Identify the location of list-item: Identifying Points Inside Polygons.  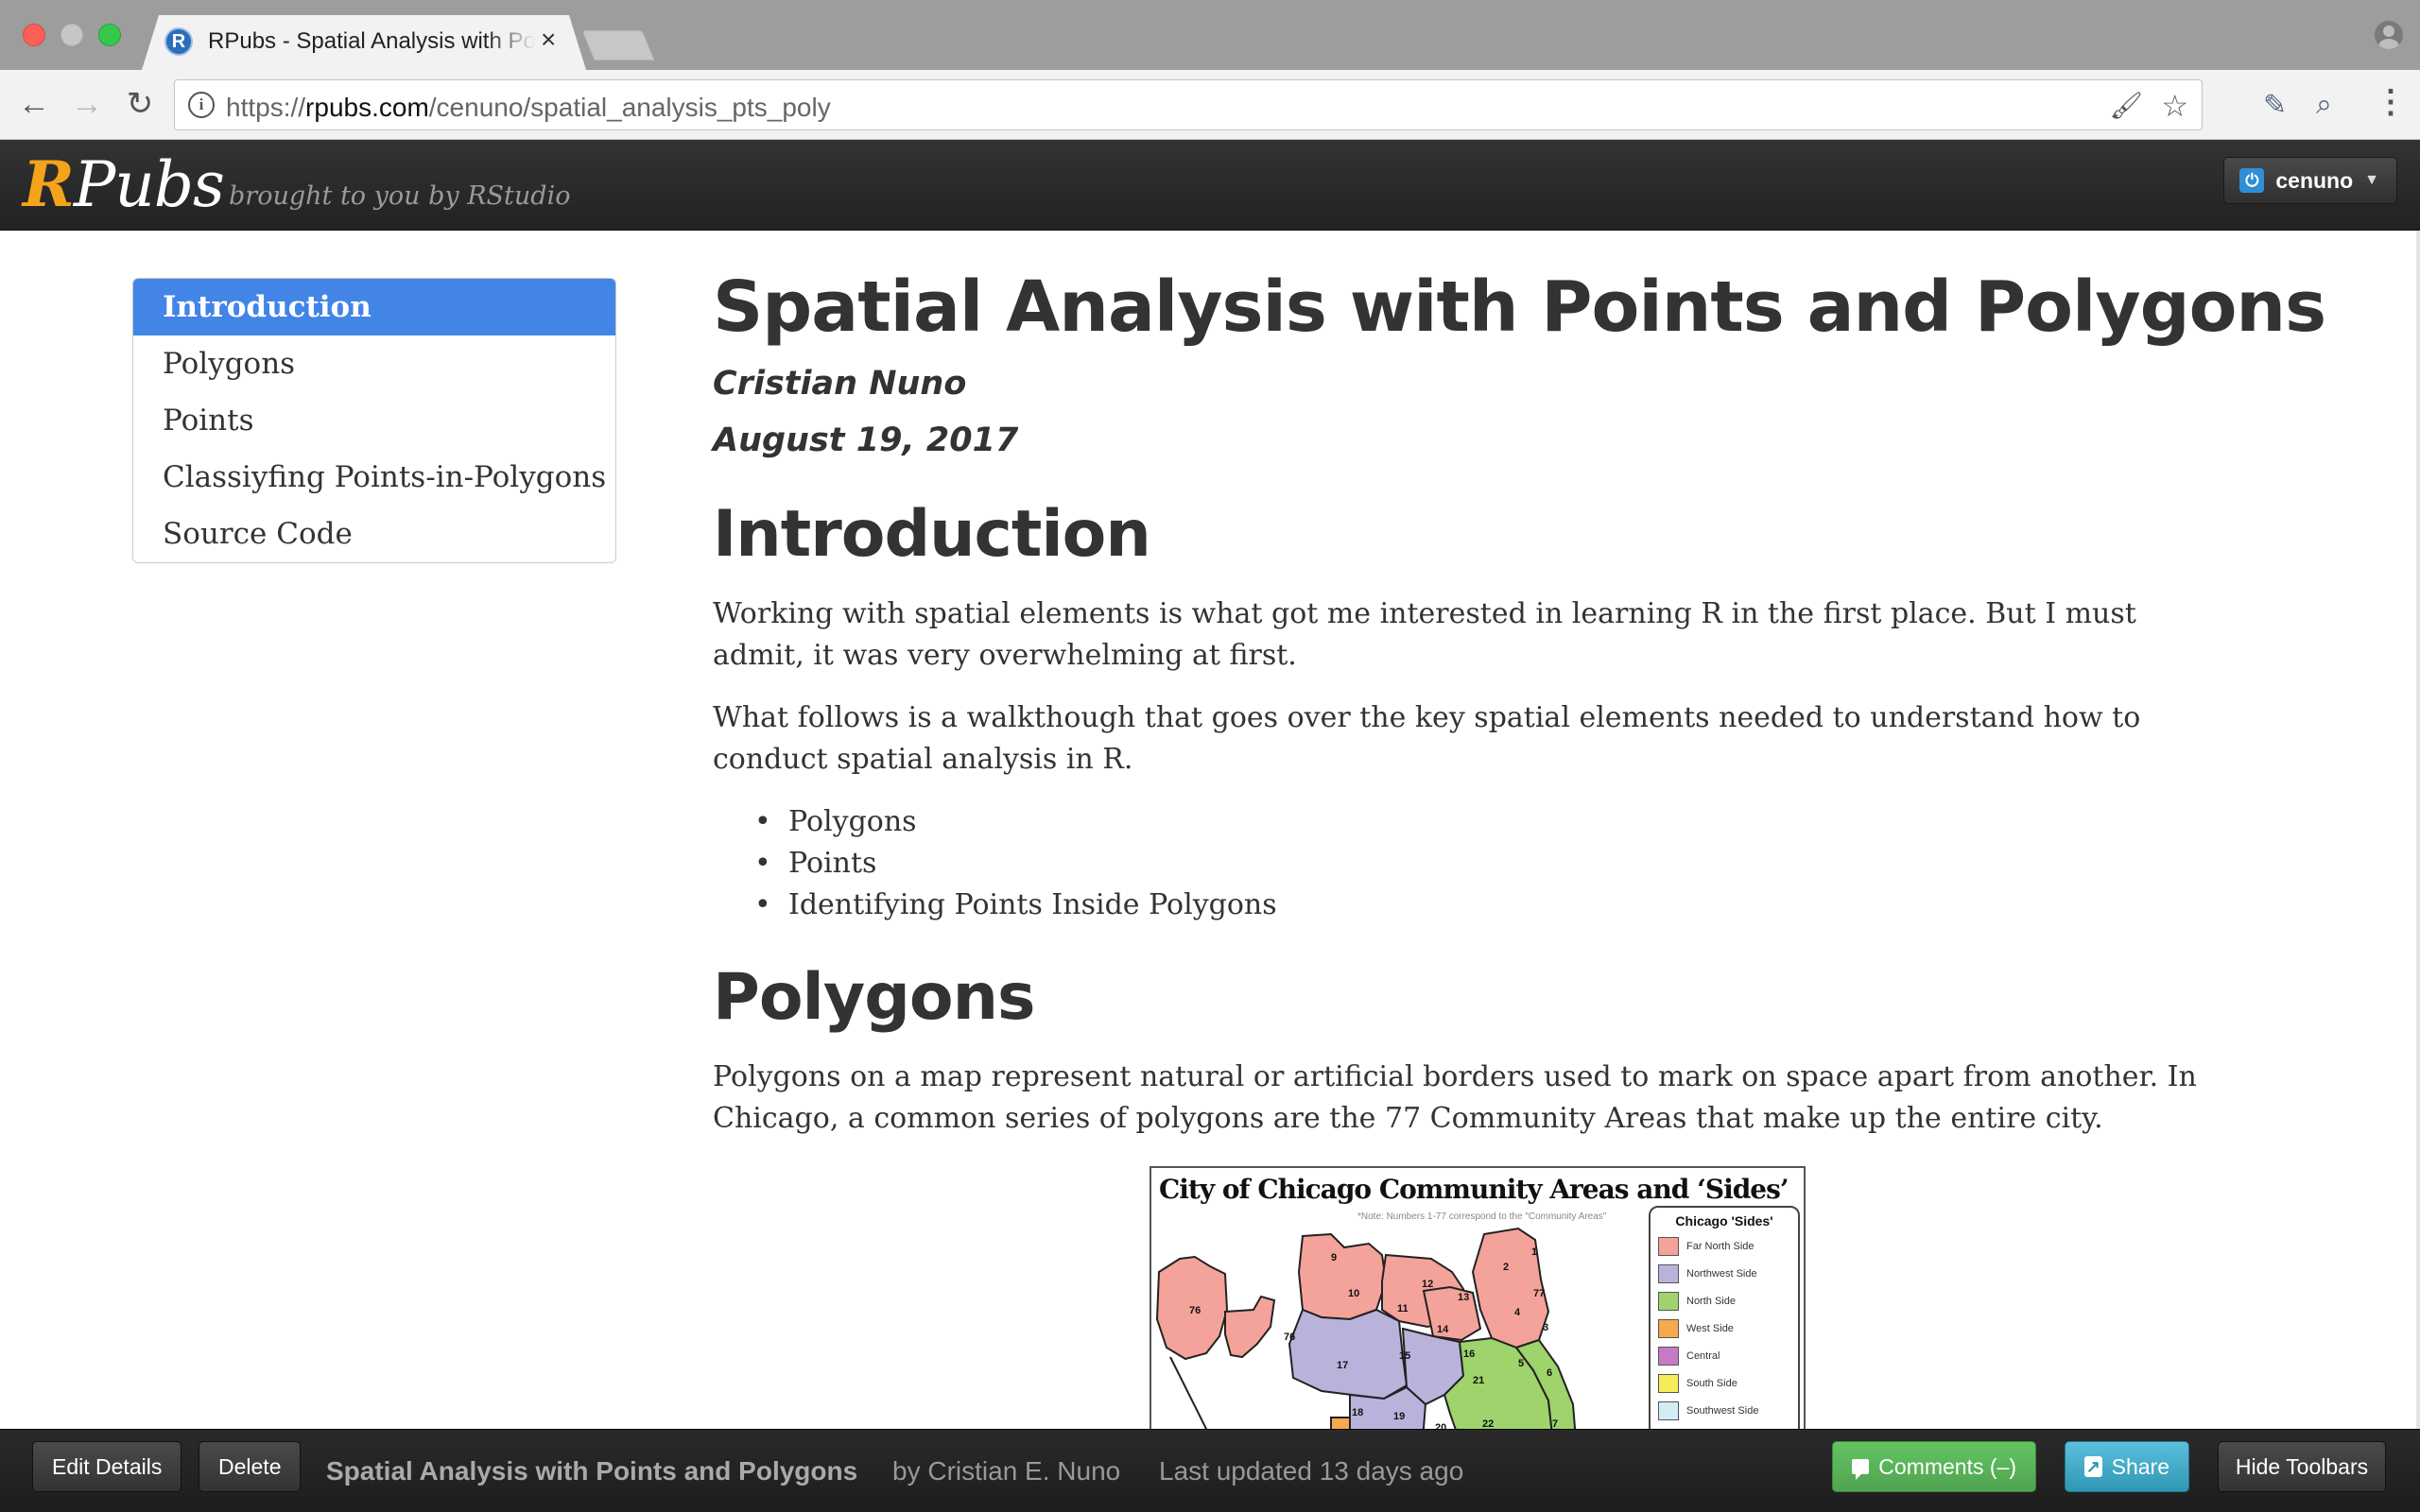
(1015, 905).